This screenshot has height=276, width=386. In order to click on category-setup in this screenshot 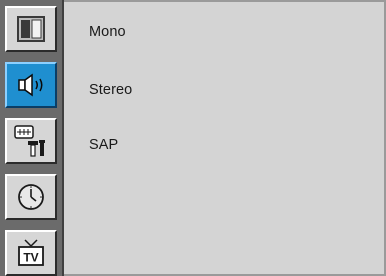, I will do `click(31, 141)`.